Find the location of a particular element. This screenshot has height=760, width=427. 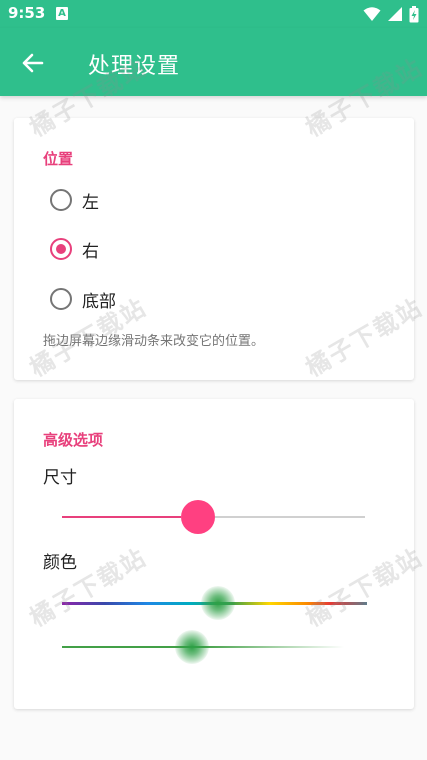

status-time: 9:53 is located at coordinates (27, 13).